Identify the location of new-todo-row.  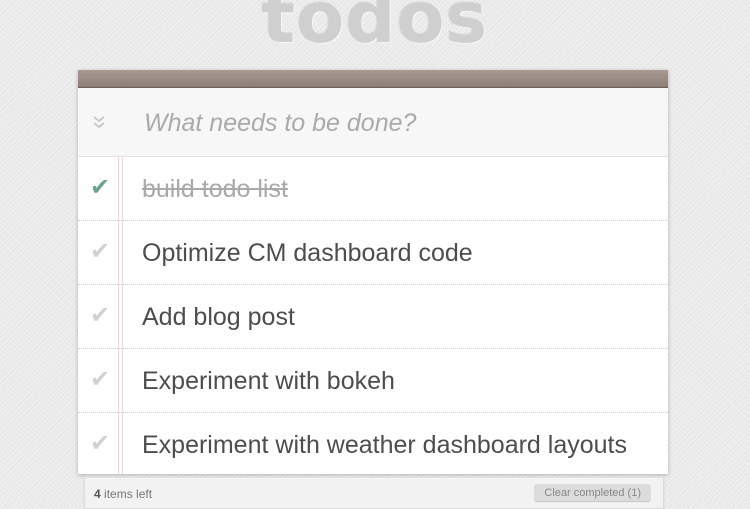
(373, 122).